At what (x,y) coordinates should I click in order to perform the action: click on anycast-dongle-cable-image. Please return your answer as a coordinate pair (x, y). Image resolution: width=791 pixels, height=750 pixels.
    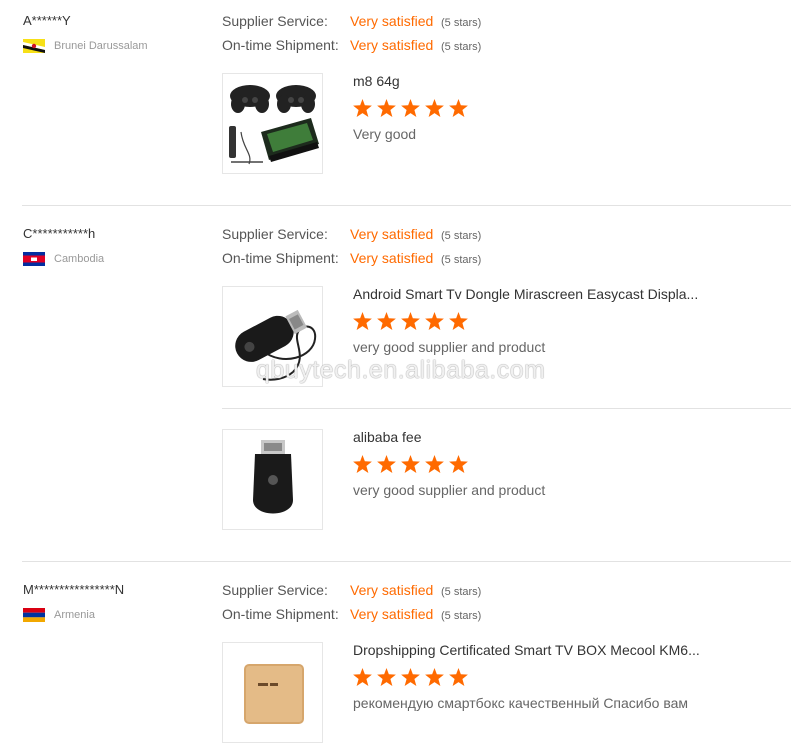
    Looking at the image, I should click on (276, 345).